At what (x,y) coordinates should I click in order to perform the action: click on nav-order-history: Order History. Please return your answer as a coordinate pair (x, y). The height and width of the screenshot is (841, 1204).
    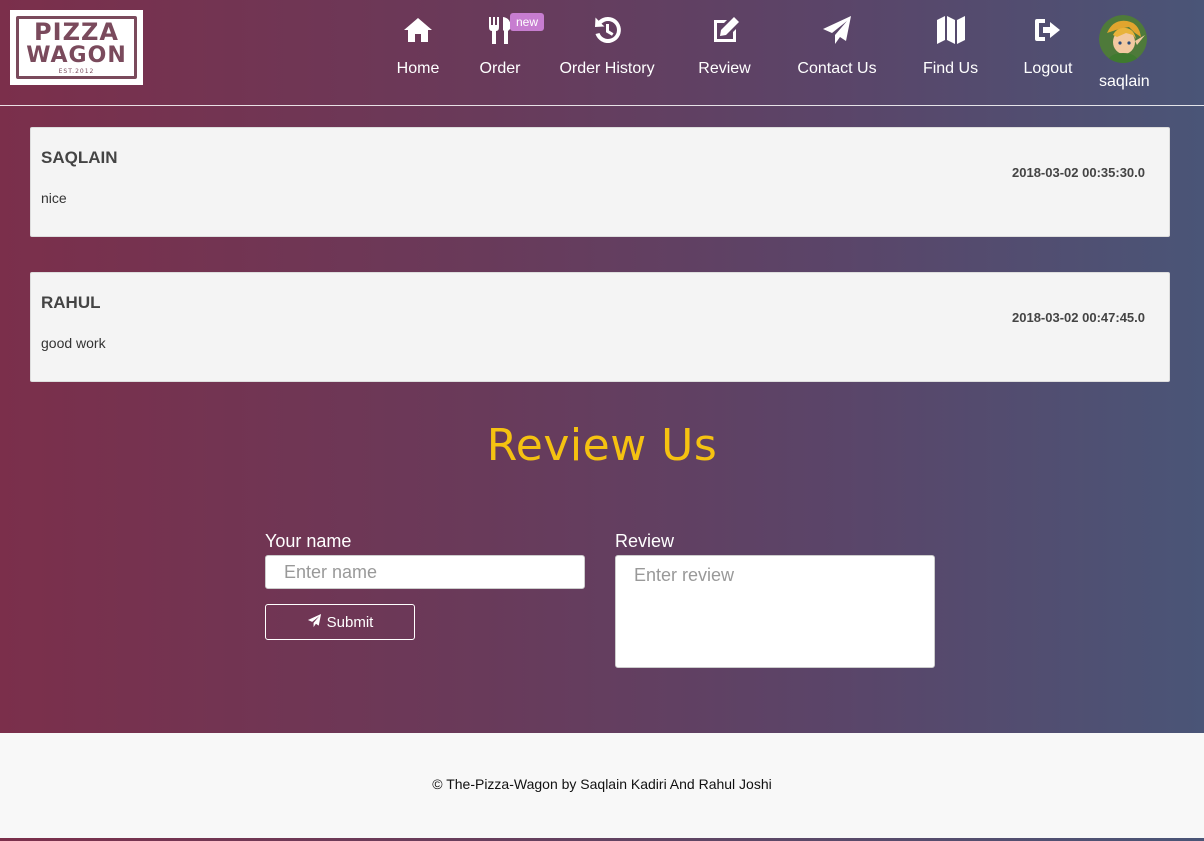
    Looking at the image, I should click on (607, 46).